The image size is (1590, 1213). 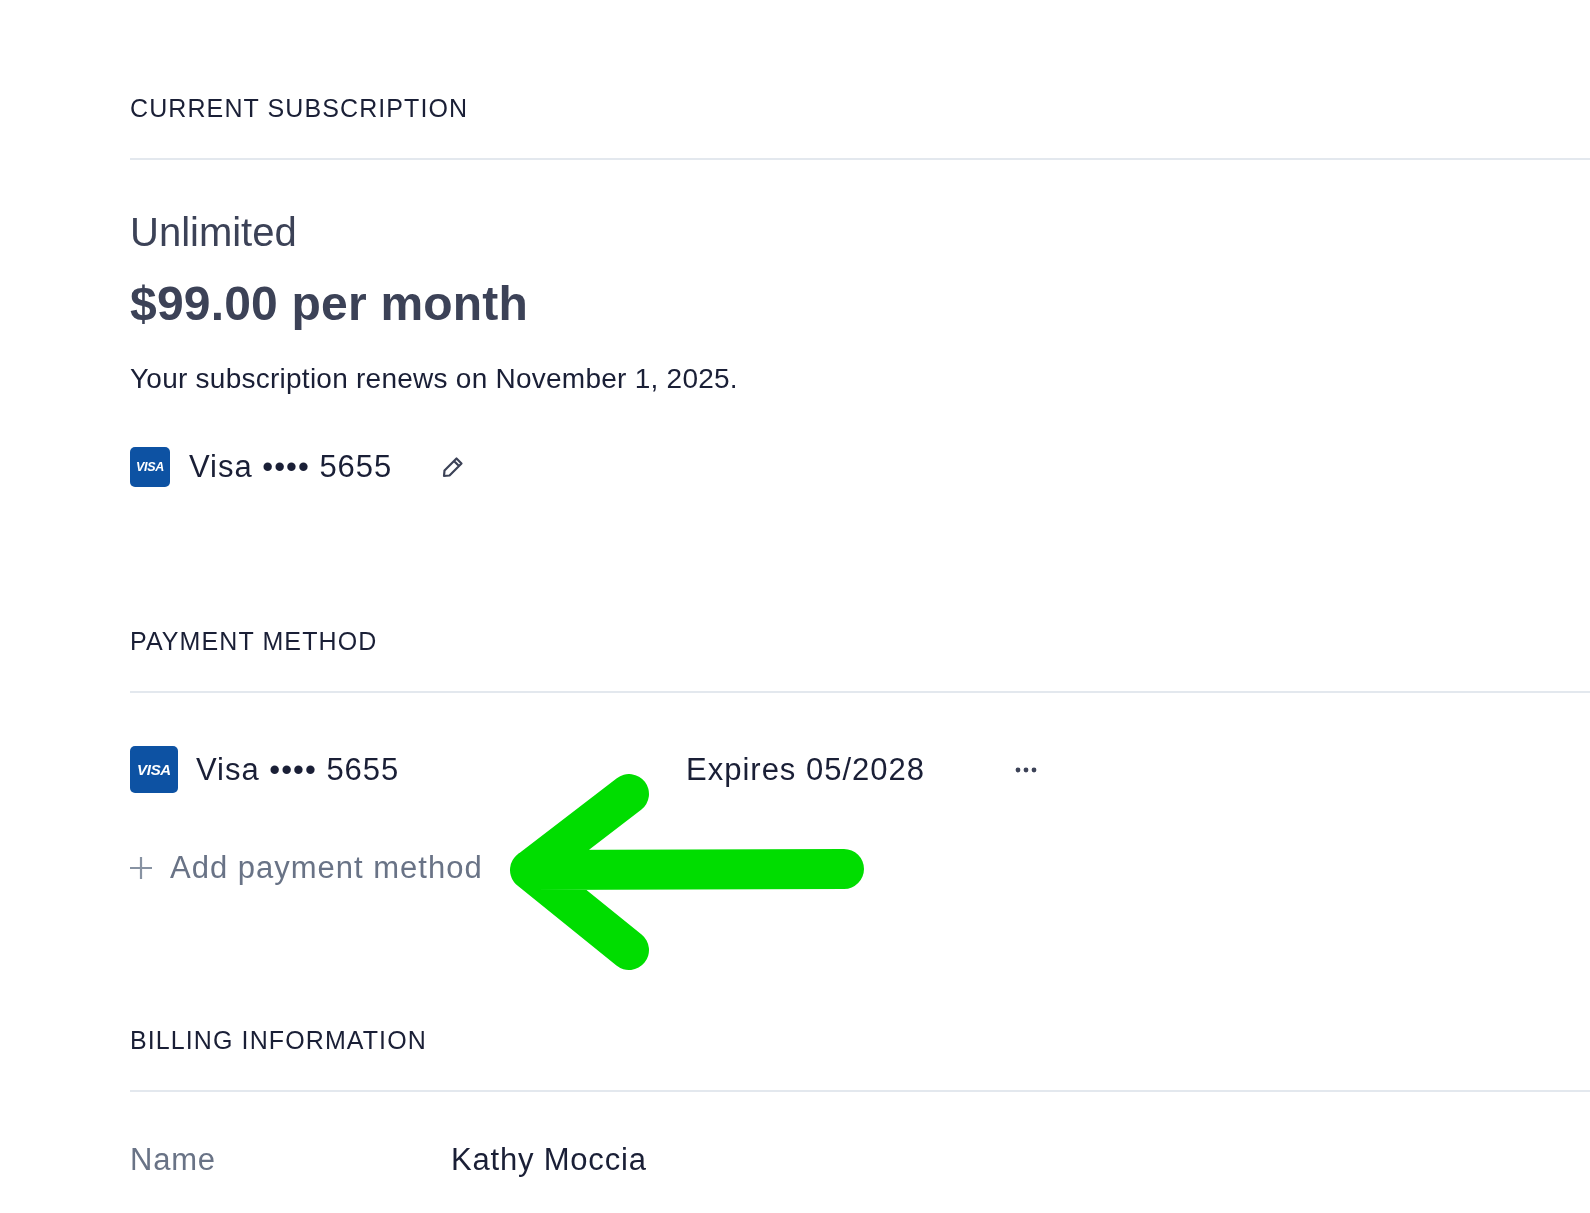 What do you see at coordinates (306, 868) in the screenshot?
I see `add-payment-method-button: Add payment method` at bounding box center [306, 868].